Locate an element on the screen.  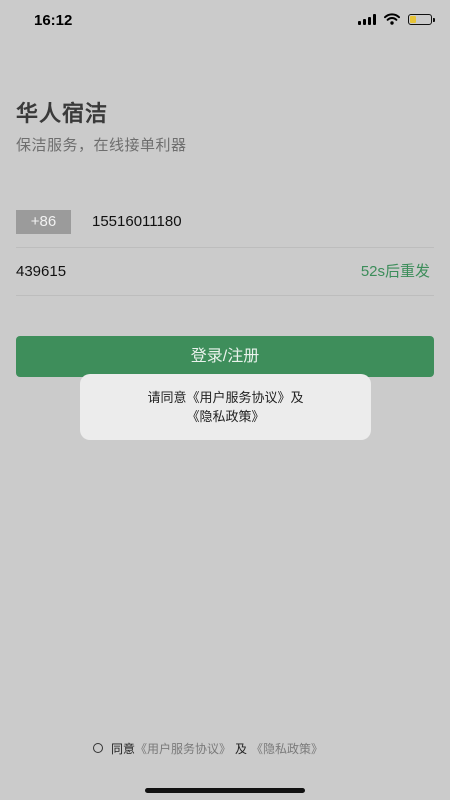
user-agreement-link: 《用户服务协议》 is located at coordinates (183, 748).